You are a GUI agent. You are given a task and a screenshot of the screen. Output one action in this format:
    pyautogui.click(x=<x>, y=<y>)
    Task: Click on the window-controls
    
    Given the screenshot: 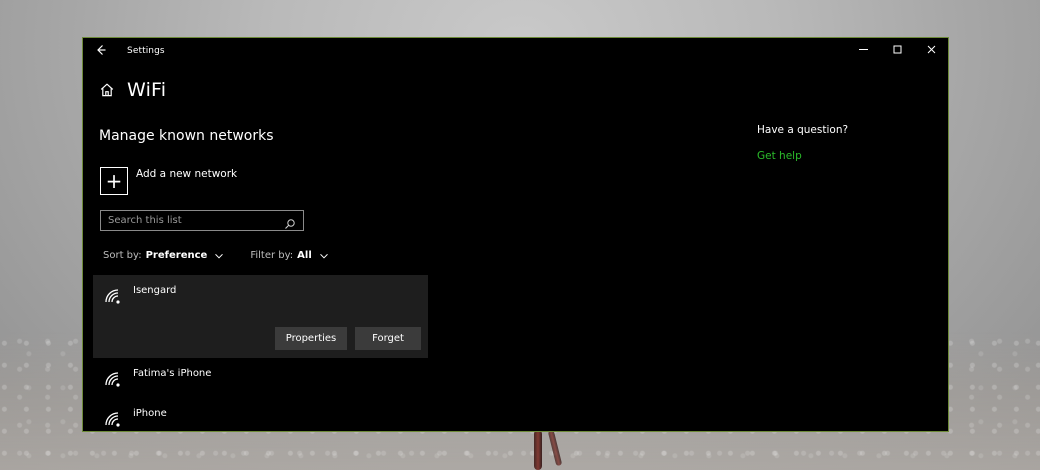 What is the action you would take?
    pyautogui.click(x=897, y=51)
    